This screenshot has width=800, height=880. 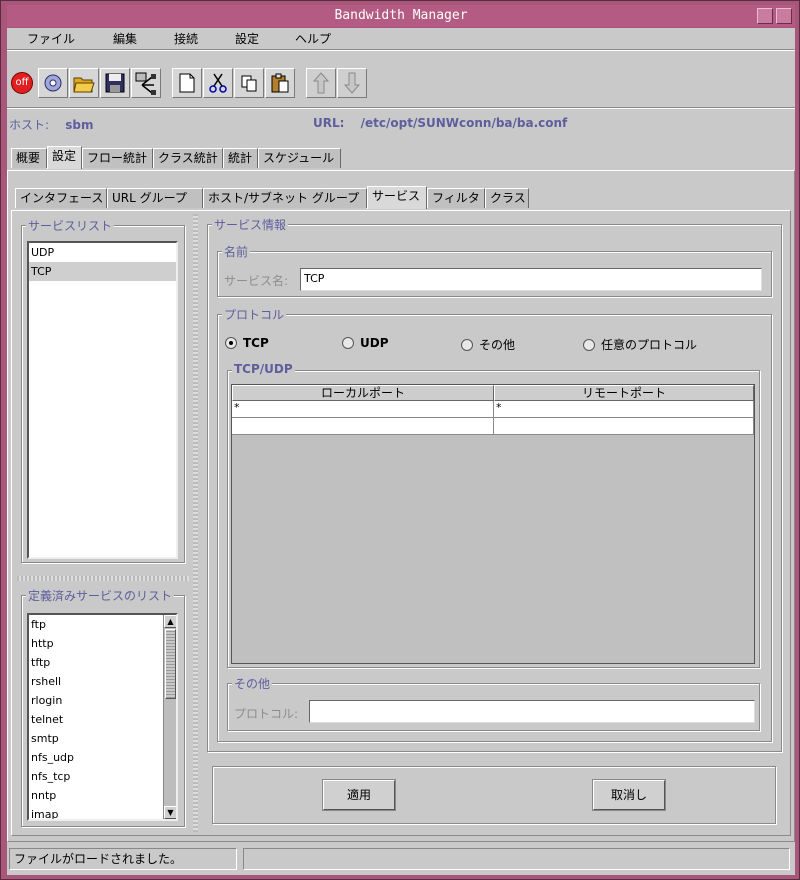 I want to click on service-name-label: サービス名:, so click(x=256, y=281).